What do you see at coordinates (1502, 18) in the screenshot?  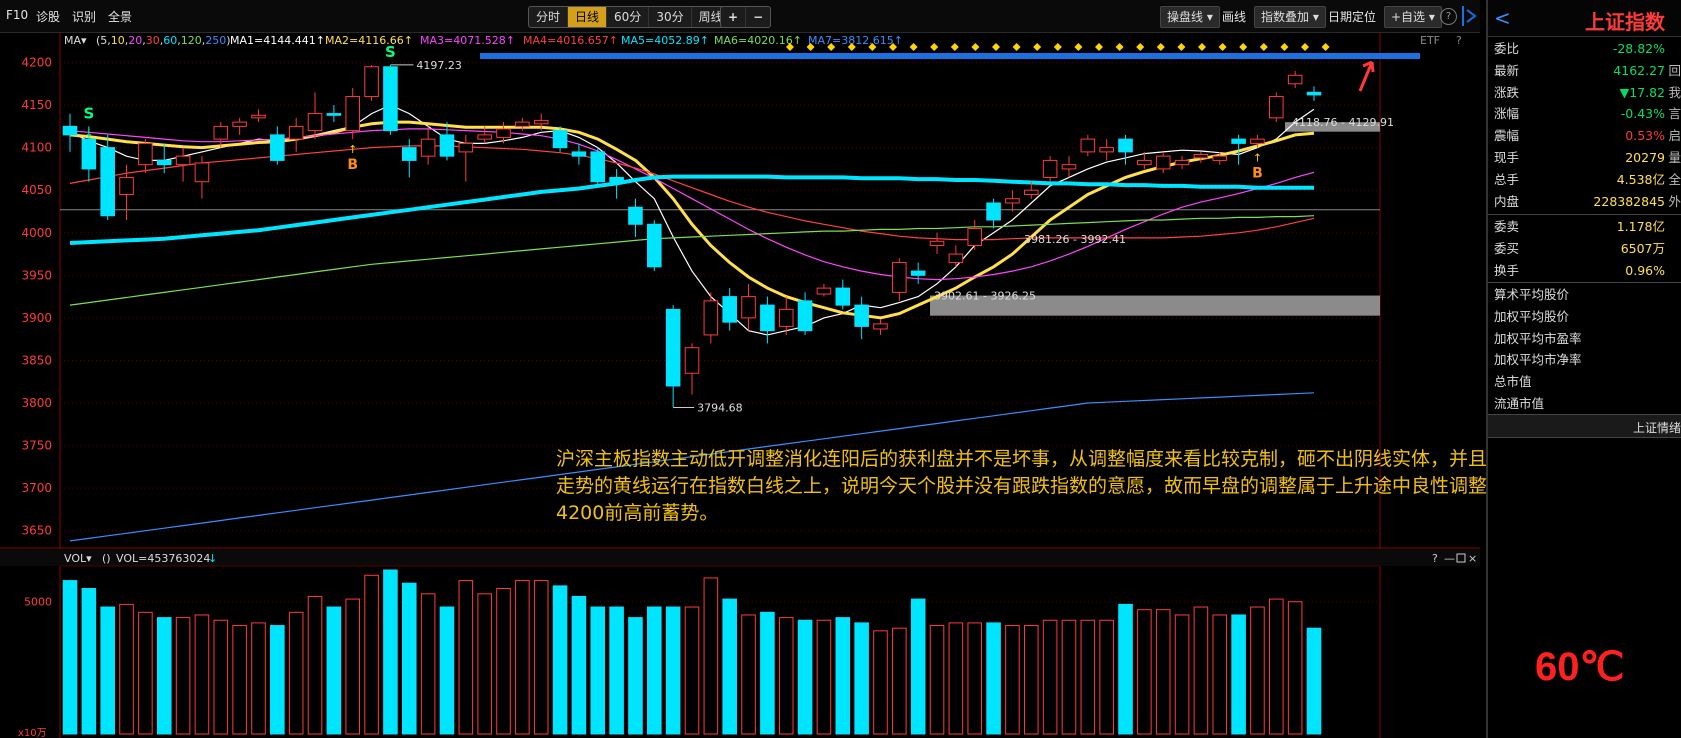 I see `back-icon: <` at bounding box center [1502, 18].